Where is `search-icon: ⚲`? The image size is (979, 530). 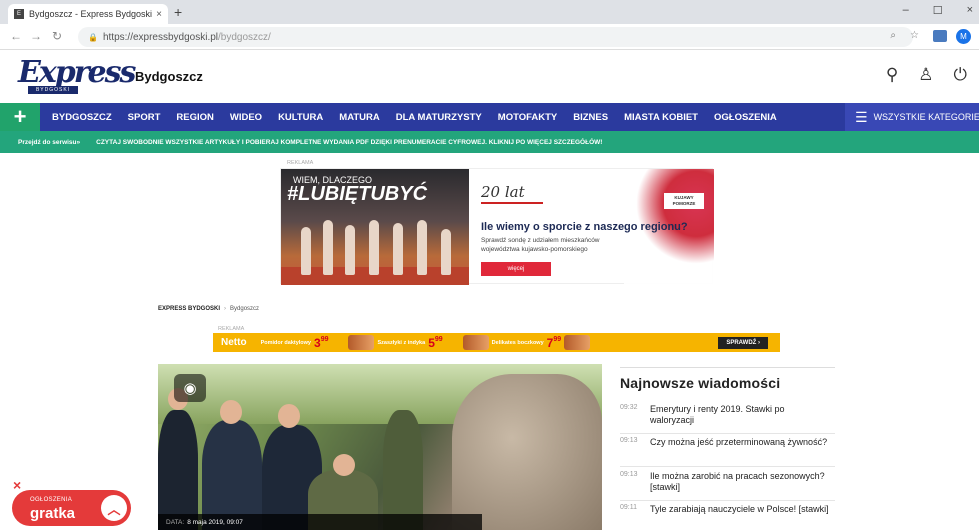 search-icon: ⚲ is located at coordinates (892, 75).